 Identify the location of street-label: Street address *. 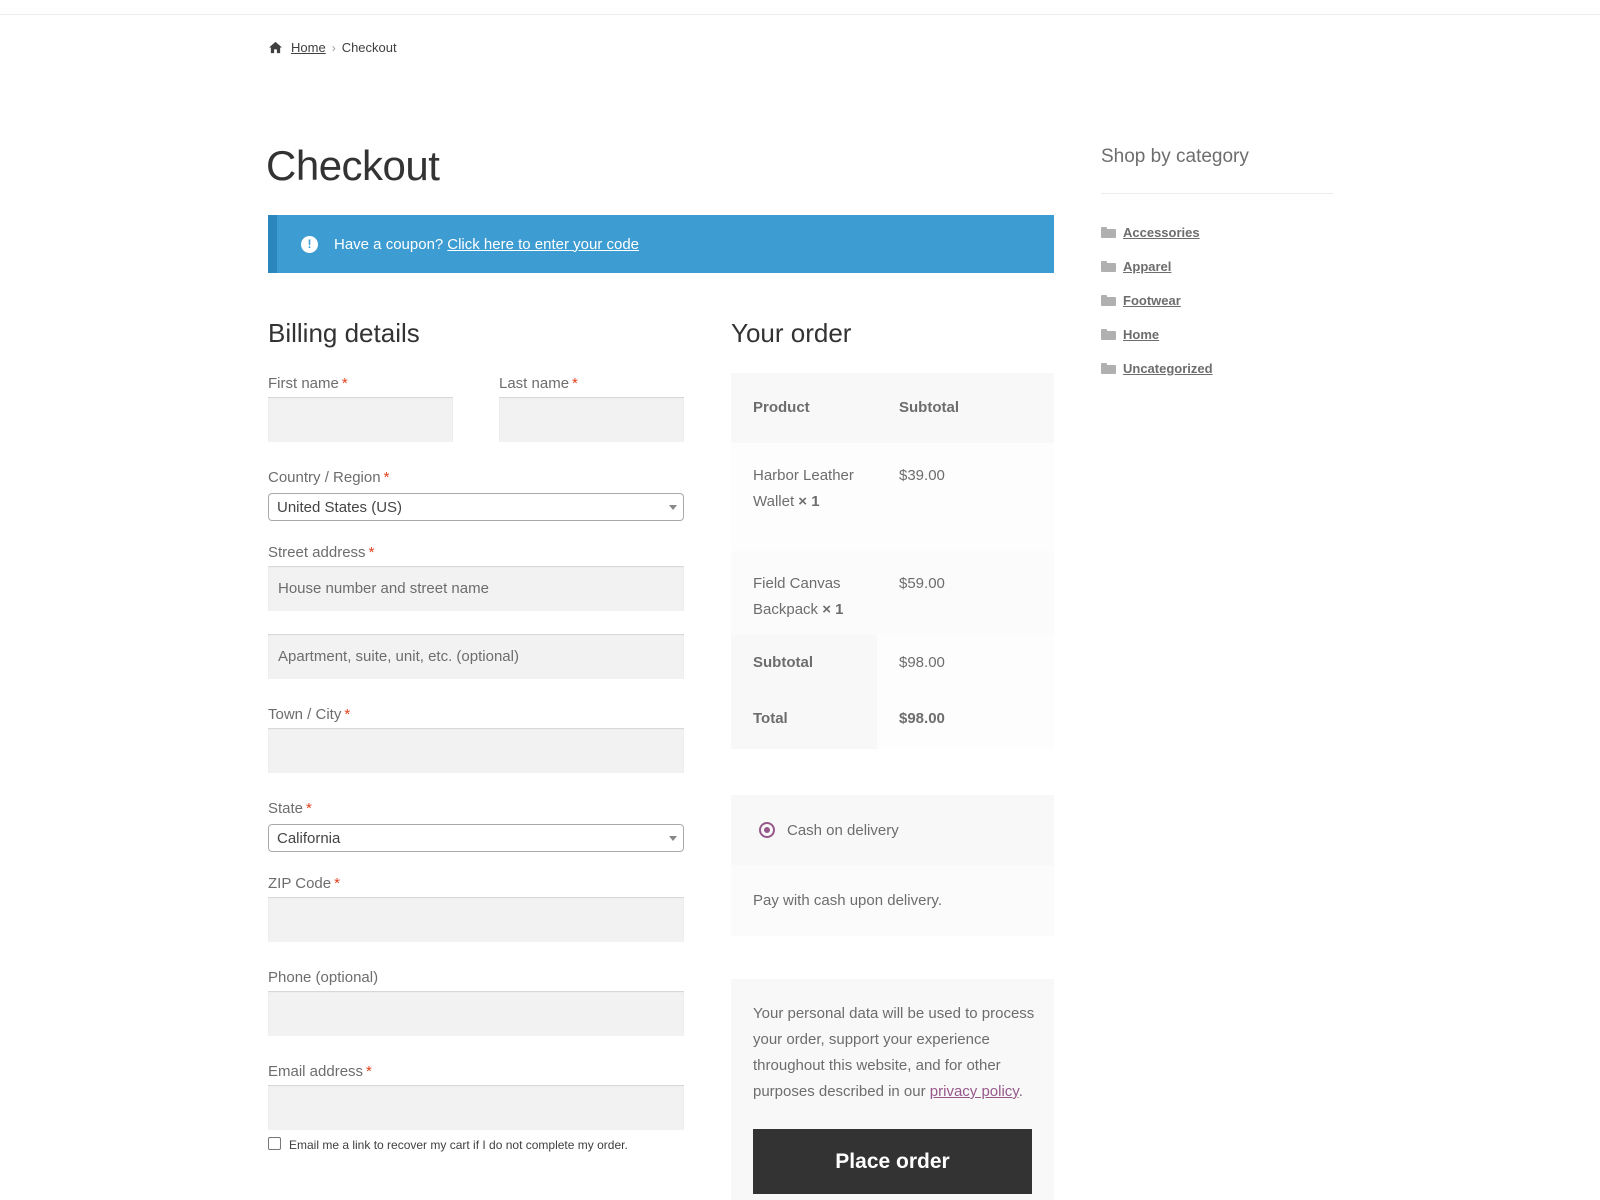
(321, 552).